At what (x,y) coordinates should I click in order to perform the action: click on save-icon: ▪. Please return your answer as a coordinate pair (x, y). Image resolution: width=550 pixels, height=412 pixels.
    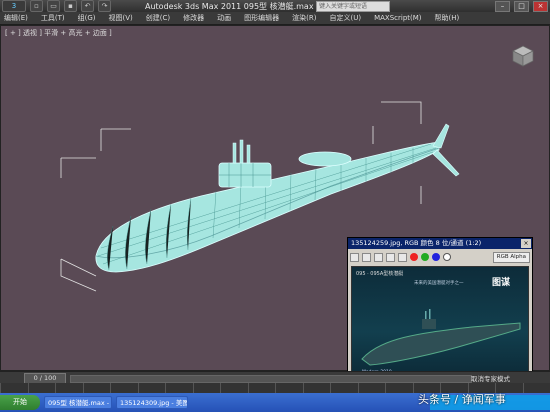
    Looking at the image, I should click on (70, 6).